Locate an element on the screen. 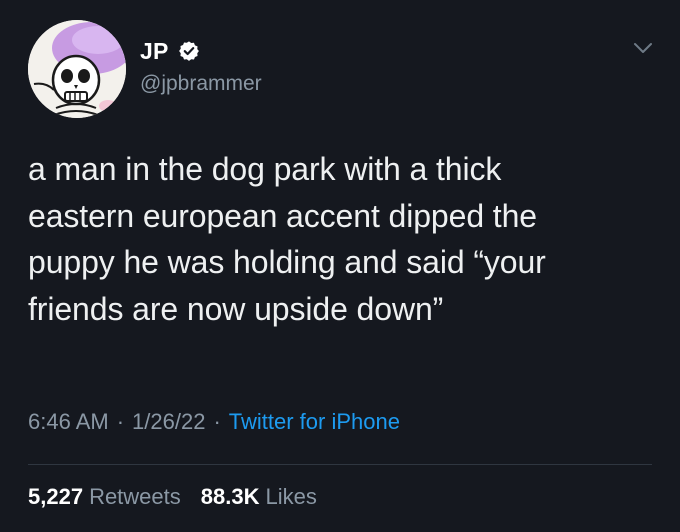  likes-stat: 88.3K Likes is located at coordinates (259, 496).